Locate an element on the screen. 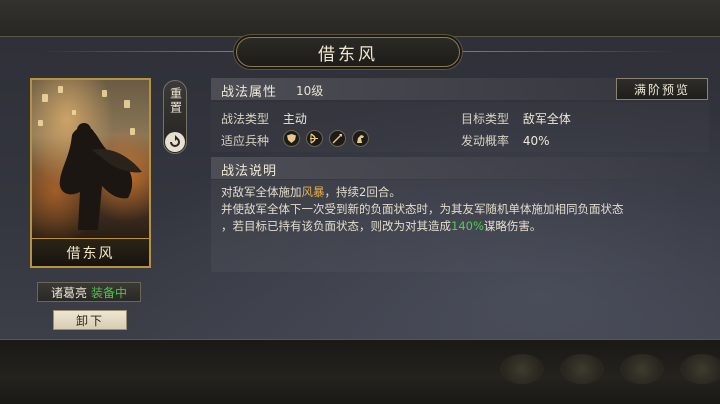 This screenshot has height=404, width=720. equip-status: 装备中 is located at coordinates (109, 292).